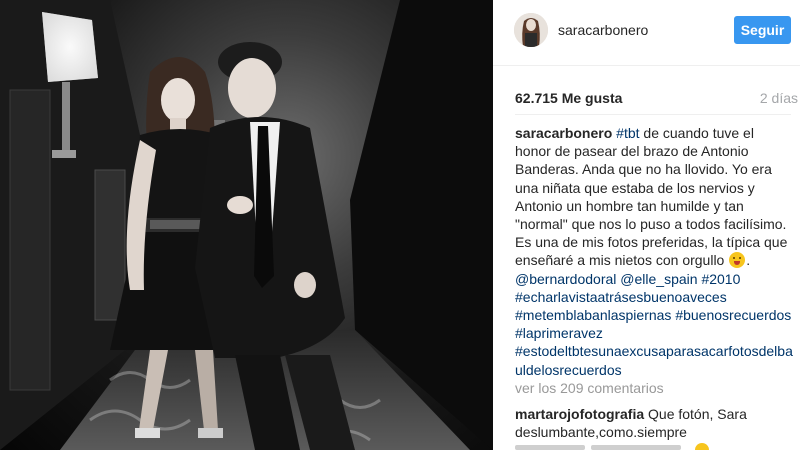 This screenshot has width=800, height=450. What do you see at coordinates (621, 297) in the screenshot?
I see `hashtag-link: #echarlavistaatrásesbuenoaveces` at bounding box center [621, 297].